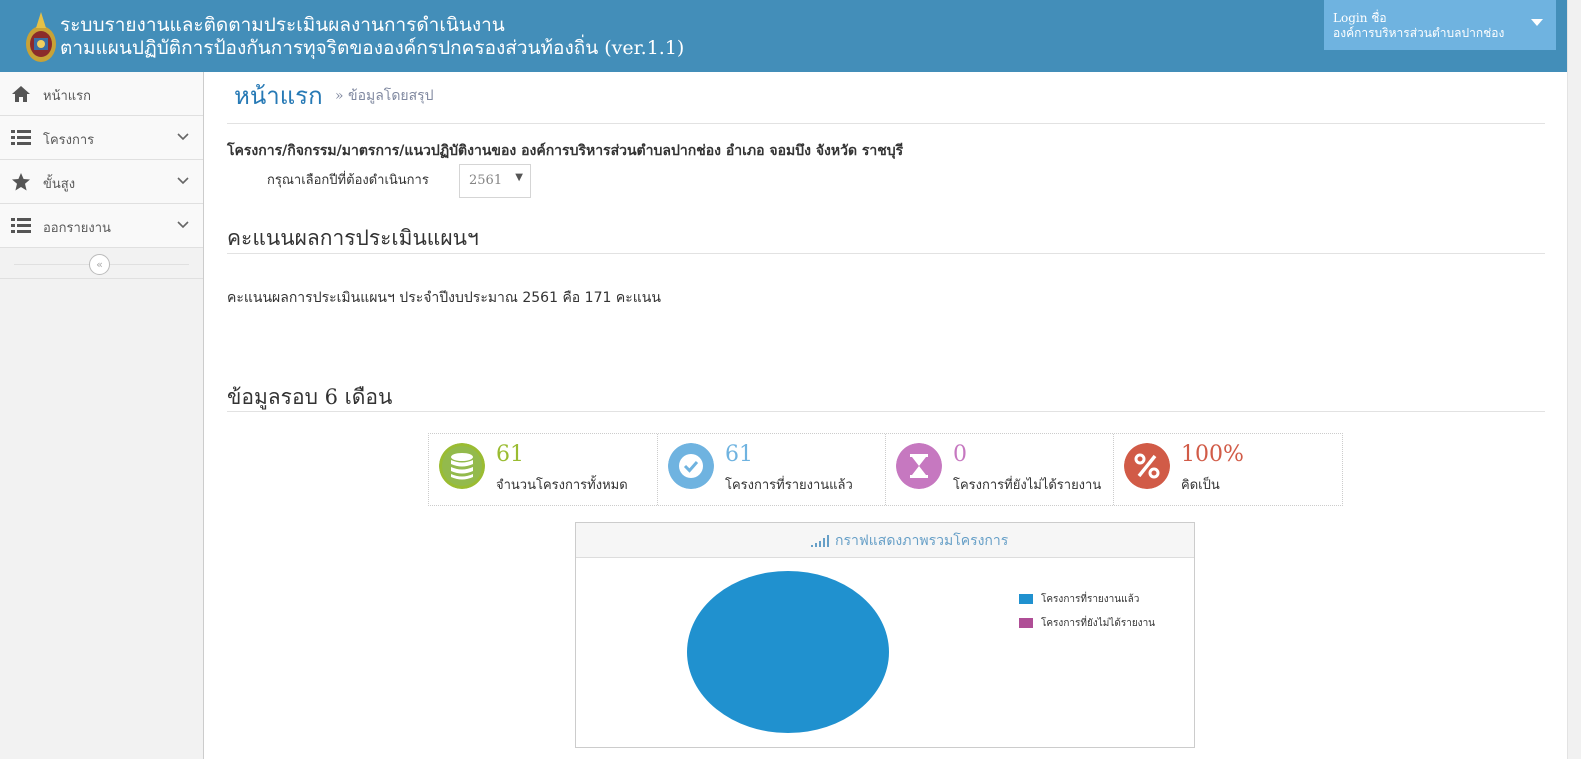  What do you see at coordinates (1574, 379) in the screenshot?
I see `vertical-scrollbar` at bounding box center [1574, 379].